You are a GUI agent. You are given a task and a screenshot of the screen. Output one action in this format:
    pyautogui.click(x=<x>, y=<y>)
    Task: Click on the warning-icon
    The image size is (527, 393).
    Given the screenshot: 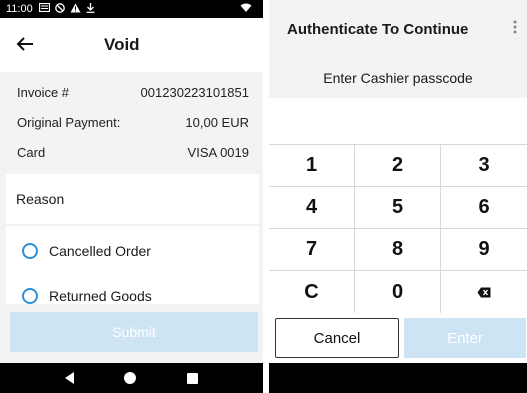 What is the action you would take?
    pyautogui.click(x=75, y=9)
    